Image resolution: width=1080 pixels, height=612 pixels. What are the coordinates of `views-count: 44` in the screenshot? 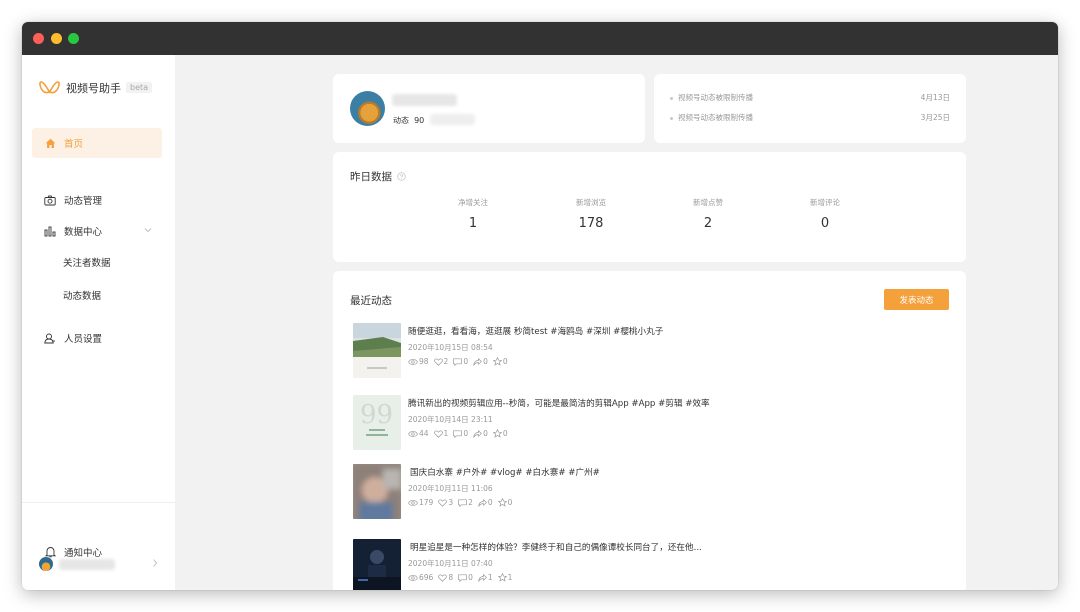 It's located at (424, 433).